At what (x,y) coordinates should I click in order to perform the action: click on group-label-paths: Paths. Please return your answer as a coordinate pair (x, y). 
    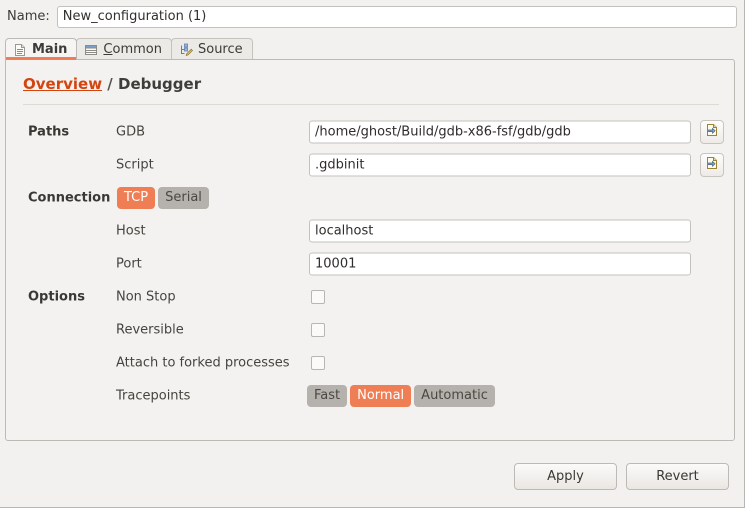
    Looking at the image, I should click on (49, 131).